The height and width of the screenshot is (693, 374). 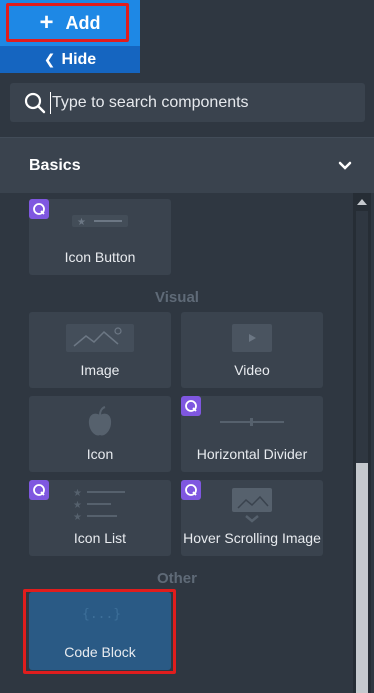 I want to click on component-card-icon-list: ★ ★ ★ Icon List, so click(x=100, y=518).